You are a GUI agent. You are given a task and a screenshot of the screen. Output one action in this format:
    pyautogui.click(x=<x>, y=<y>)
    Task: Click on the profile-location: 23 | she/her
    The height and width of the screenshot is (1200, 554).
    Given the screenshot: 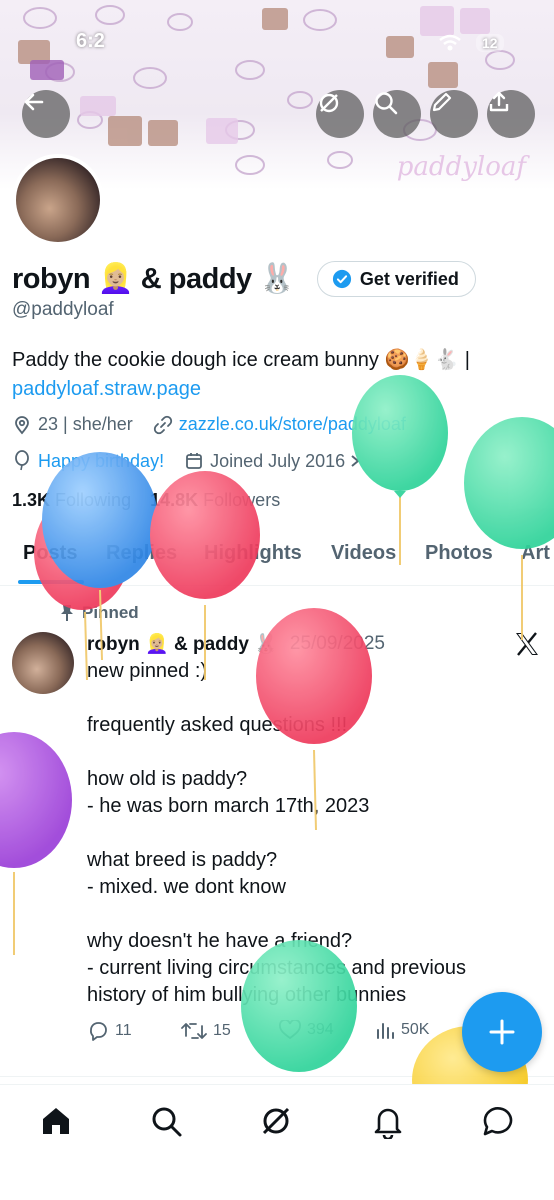 What is the action you would take?
    pyautogui.click(x=85, y=424)
    